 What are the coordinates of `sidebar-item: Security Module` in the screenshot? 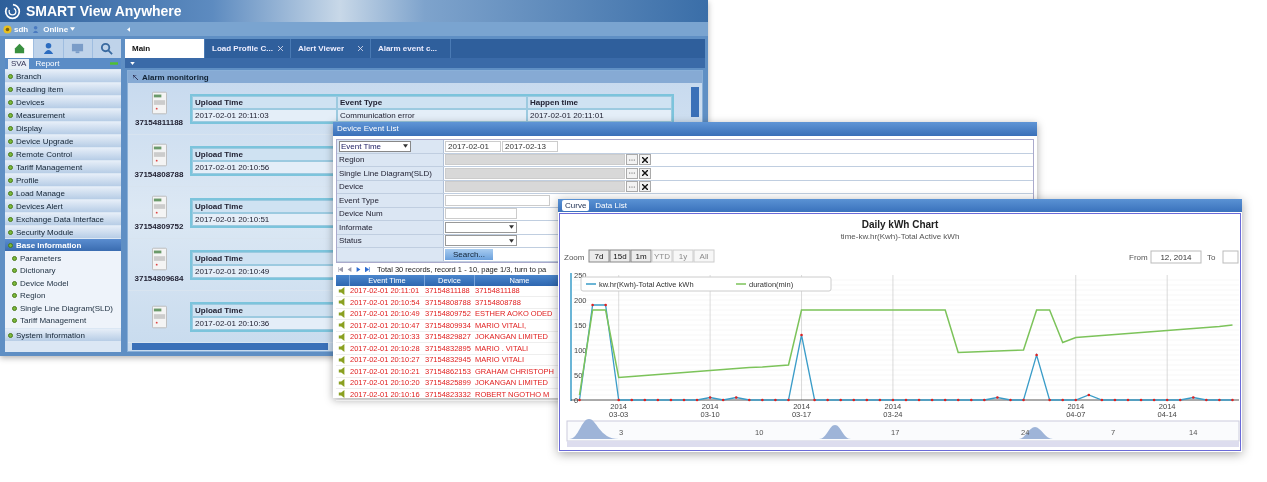 It's located at (63, 232).